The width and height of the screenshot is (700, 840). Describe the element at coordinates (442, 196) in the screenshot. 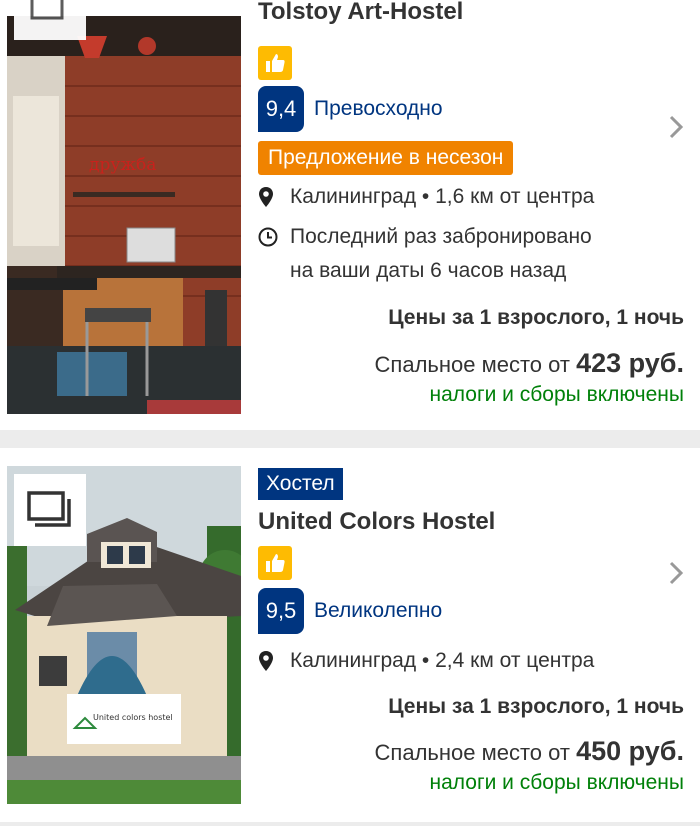

I see `location-text: Калининград • 1,6 км от центра` at that location.